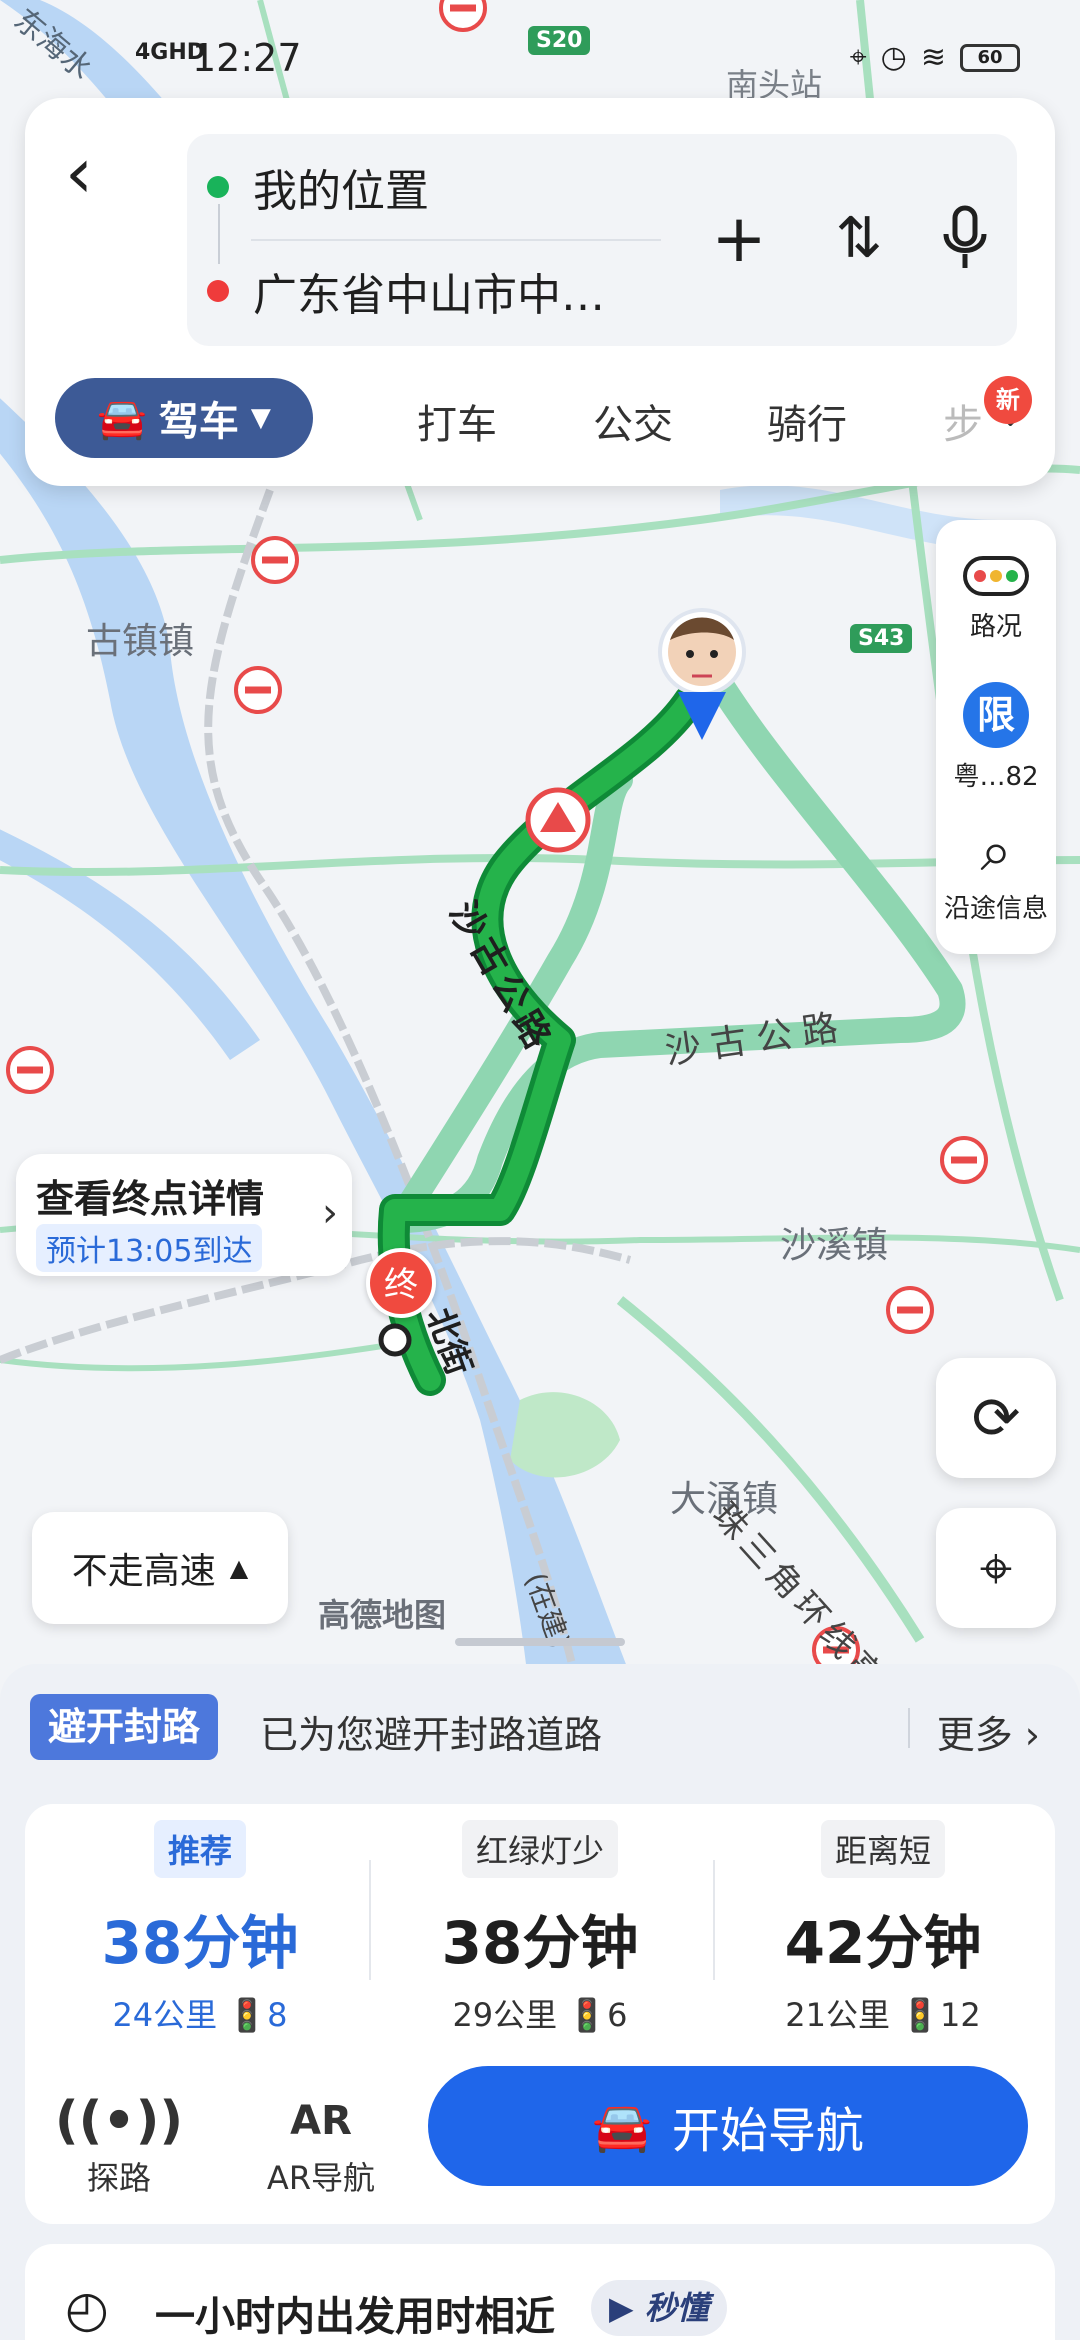 This screenshot has height=2340, width=1080. I want to click on caret-down-icon: ▼, so click(260, 418).